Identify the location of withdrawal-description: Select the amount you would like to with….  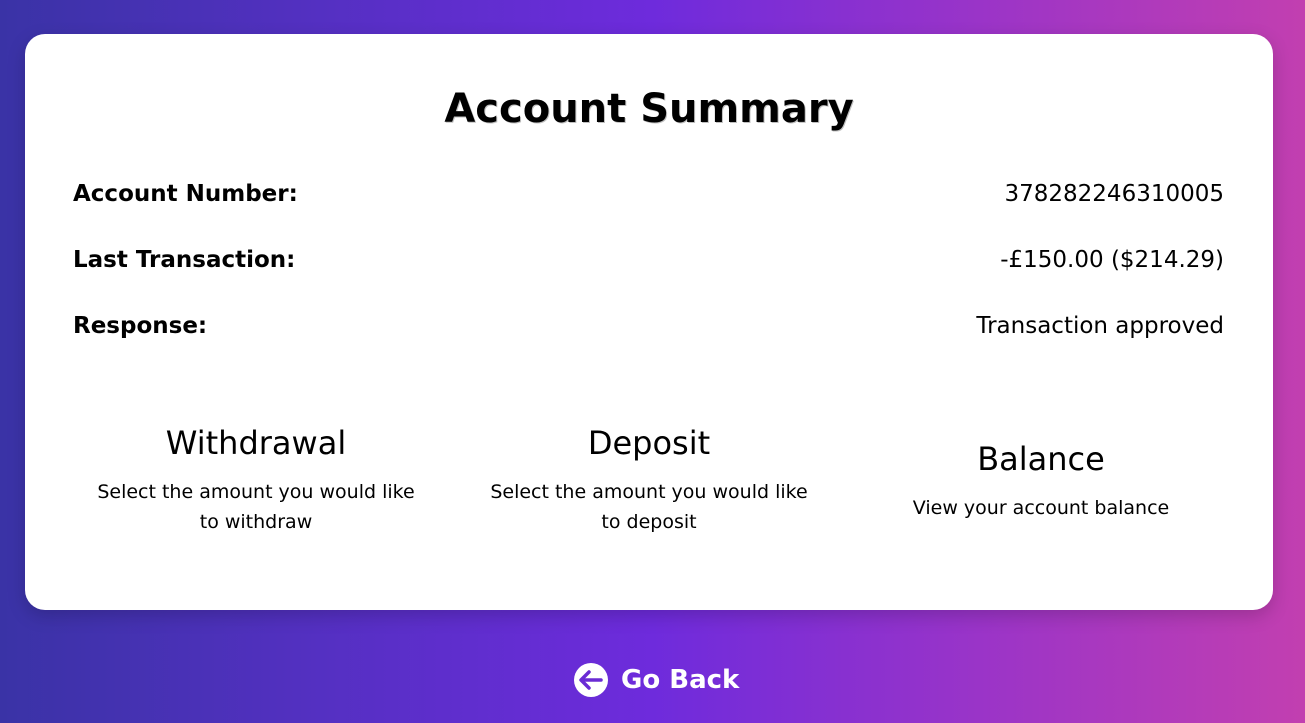
(256, 507).